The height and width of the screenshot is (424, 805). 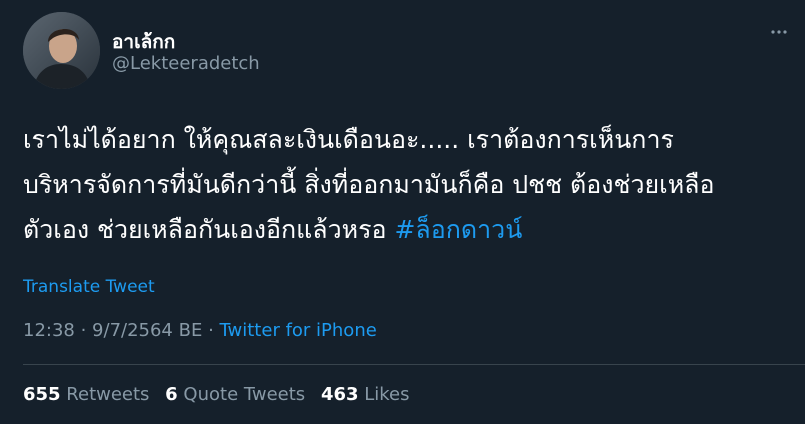 I want to click on quote-tweets-label: Quote Tweets, so click(x=241, y=394).